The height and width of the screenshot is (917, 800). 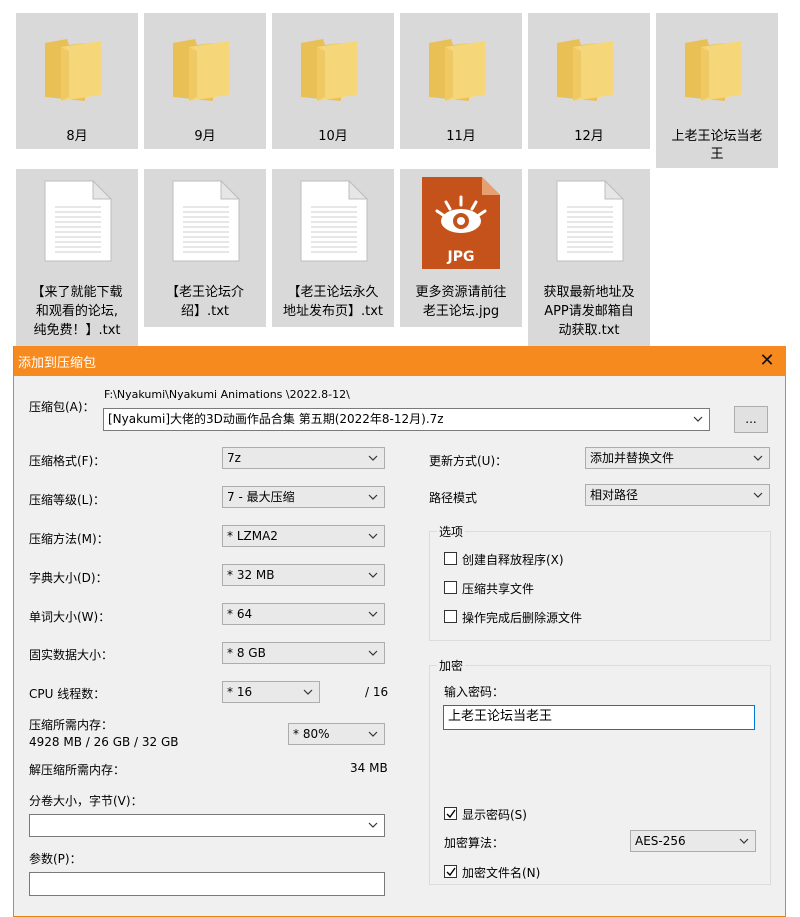 I want to click on show-password-label: 显示密码(S), so click(x=494, y=815).